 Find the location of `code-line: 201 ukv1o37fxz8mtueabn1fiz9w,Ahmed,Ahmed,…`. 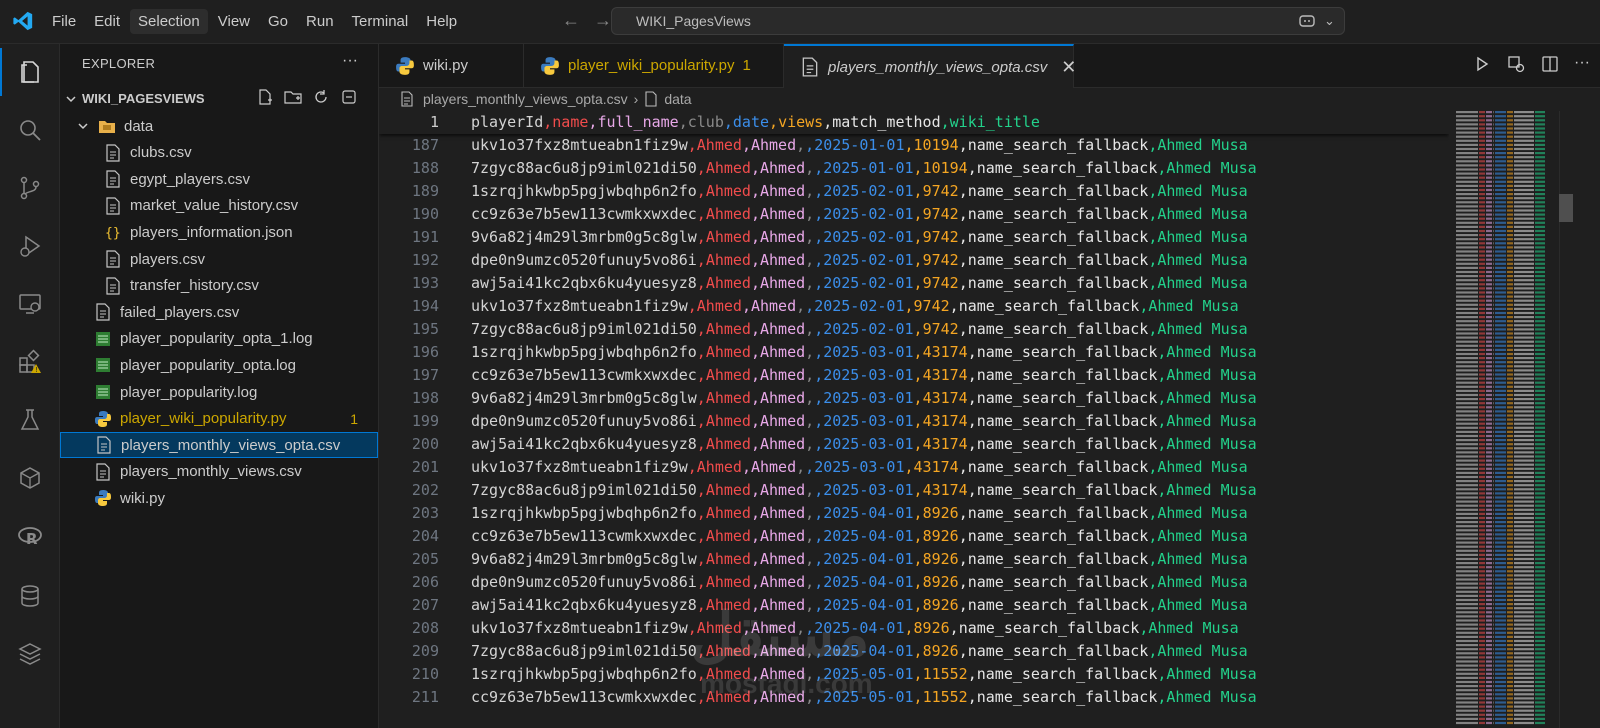

code-line: 201 ukv1o37fxz8mtueabn1fiz9w,Ahmed,Ahmed,… is located at coordinates (914, 467).